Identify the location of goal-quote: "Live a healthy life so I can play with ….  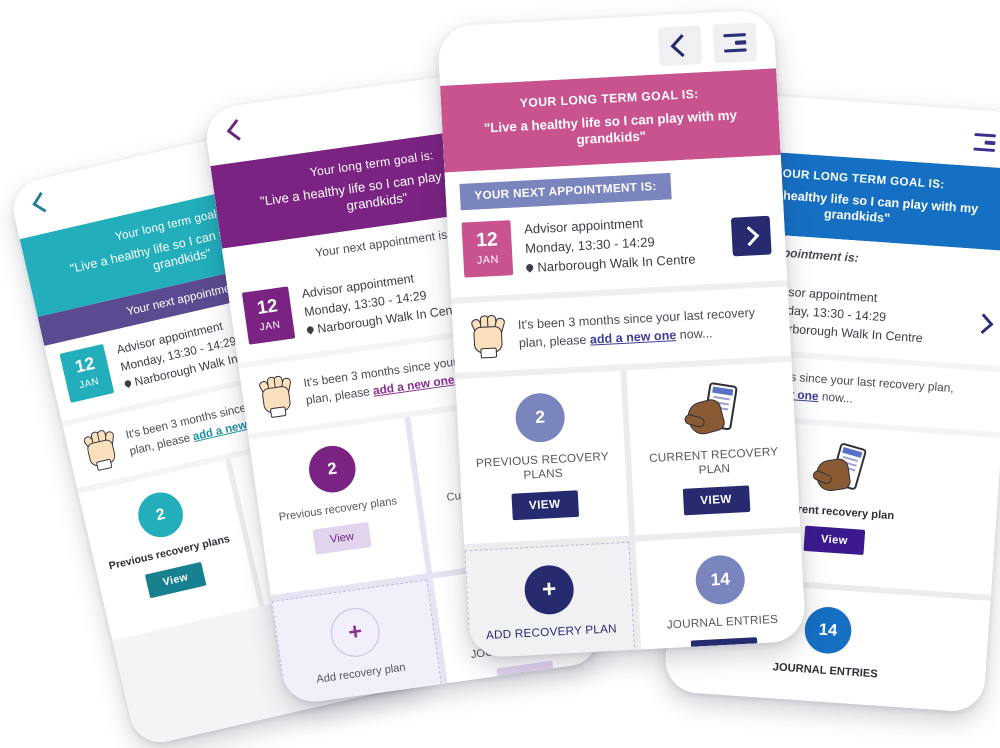
(610, 127).